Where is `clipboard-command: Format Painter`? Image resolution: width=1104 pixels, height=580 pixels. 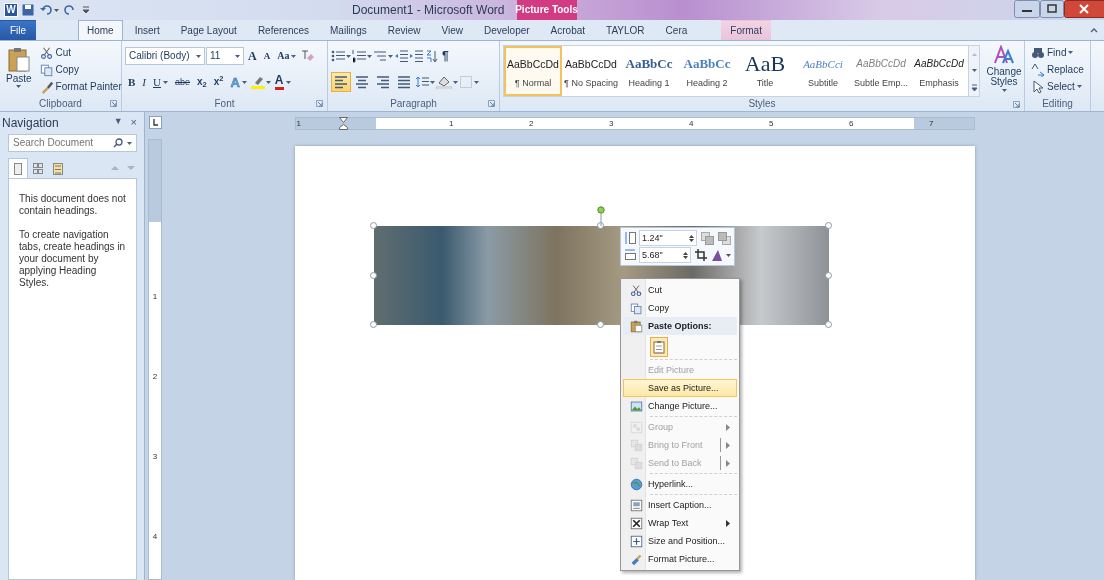 clipboard-command: Format Painter is located at coordinates (80, 86).